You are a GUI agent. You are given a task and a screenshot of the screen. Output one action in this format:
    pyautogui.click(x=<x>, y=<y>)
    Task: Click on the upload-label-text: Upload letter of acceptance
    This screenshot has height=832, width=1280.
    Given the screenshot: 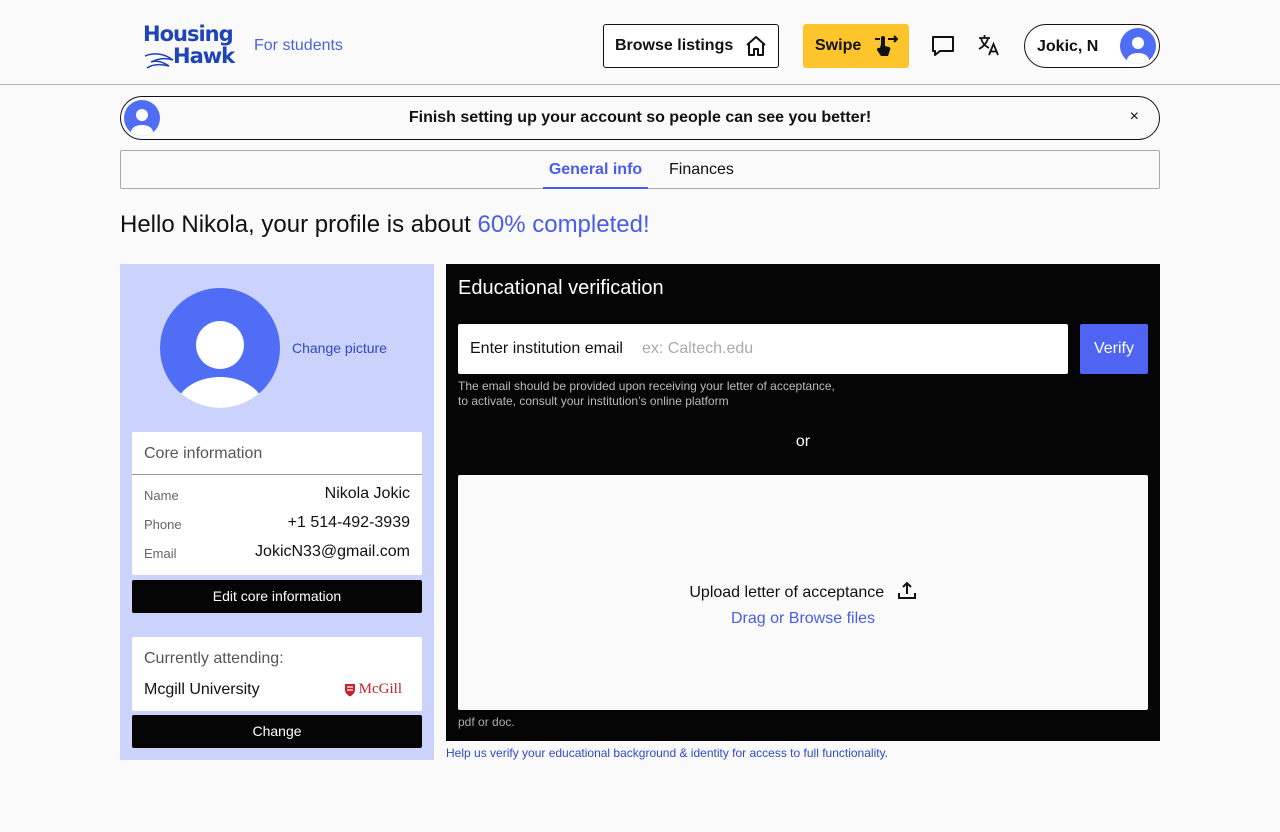 What is the action you would take?
    pyautogui.click(x=787, y=592)
    